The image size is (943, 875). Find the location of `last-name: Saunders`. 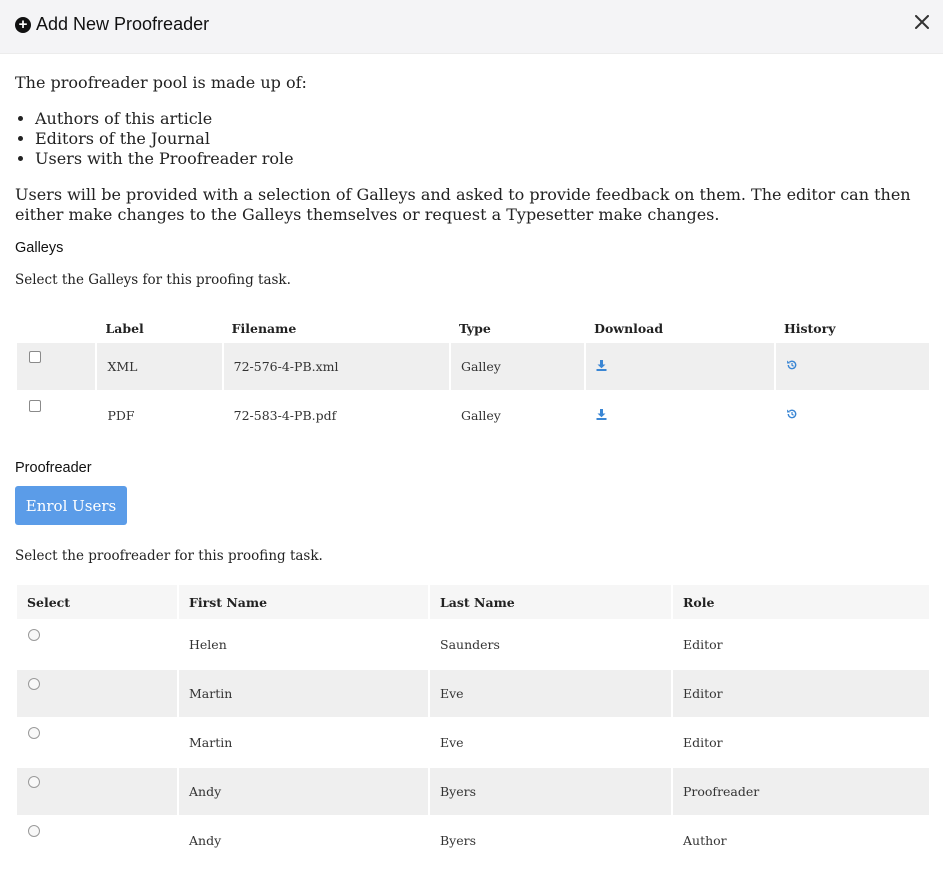

last-name: Saunders is located at coordinates (470, 644).